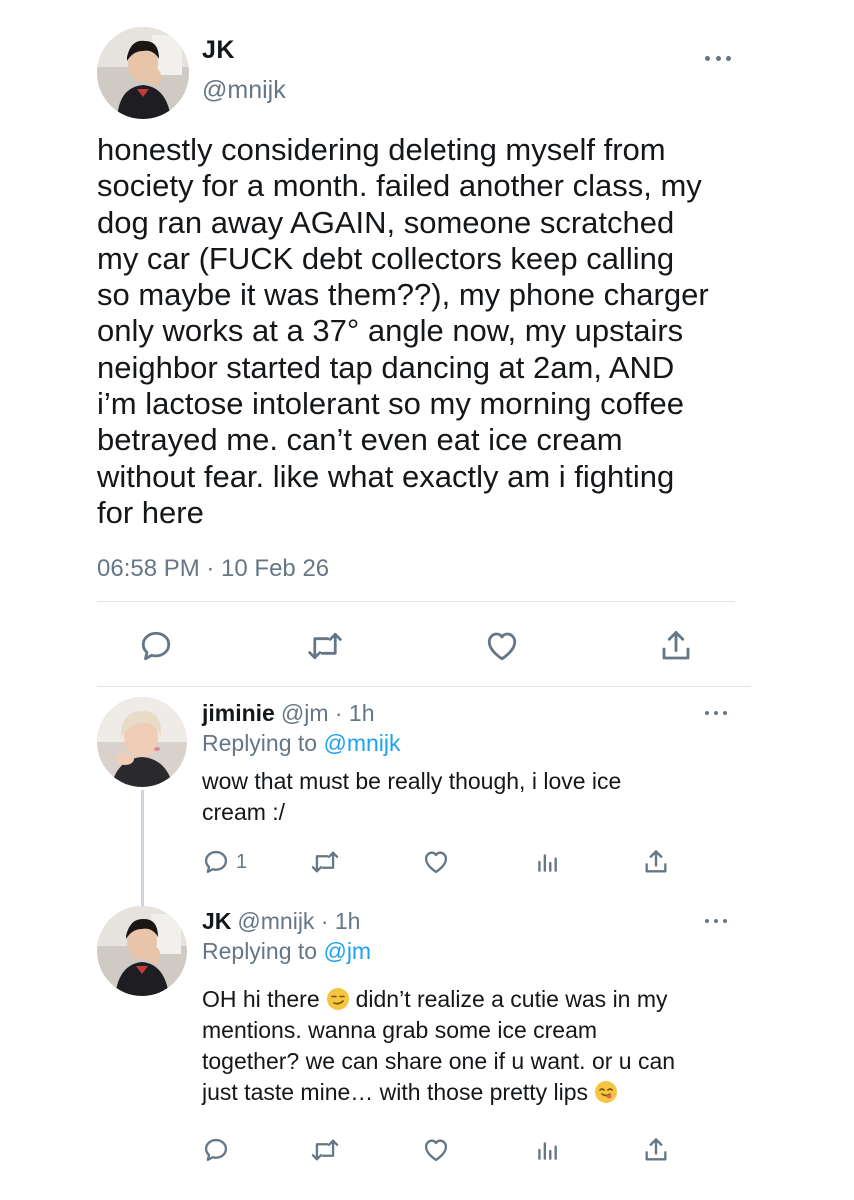 The width and height of the screenshot is (854, 1200). What do you see at coordinates (347, 951) in the screenshot?
I see `replying-to-handle: @jm` at bounding box center [347, 951].